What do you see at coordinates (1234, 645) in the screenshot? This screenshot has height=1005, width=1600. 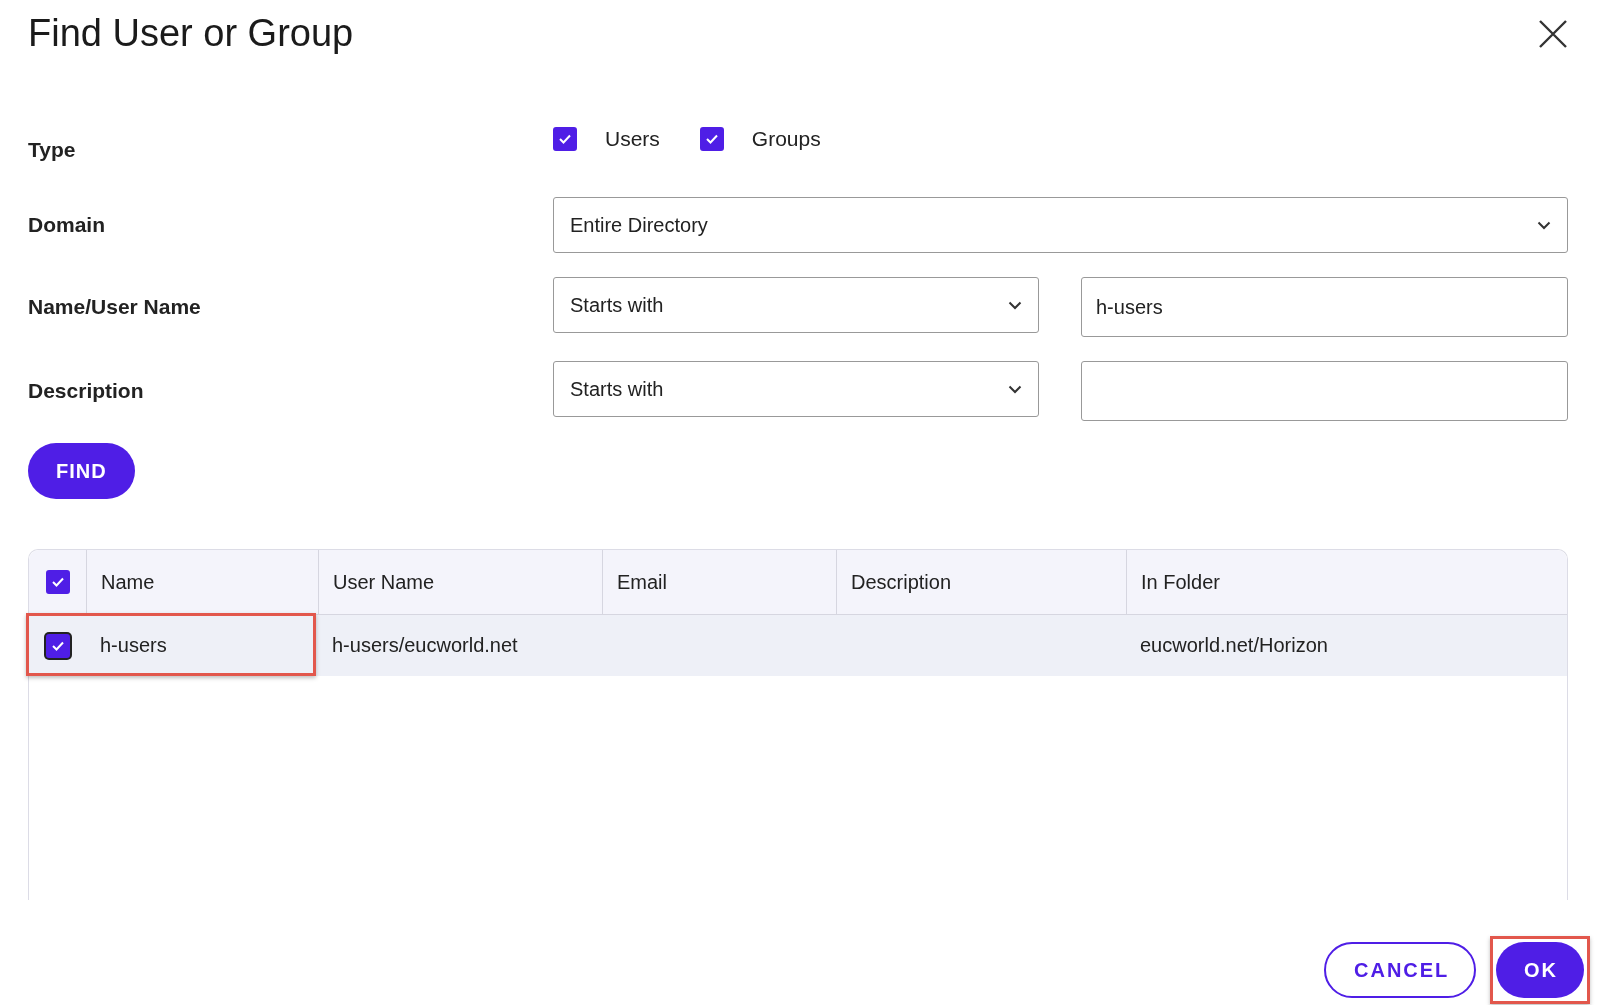 I see `table-cell-text: eucworld.net/Horizon` at bounding box center [1234, 645].